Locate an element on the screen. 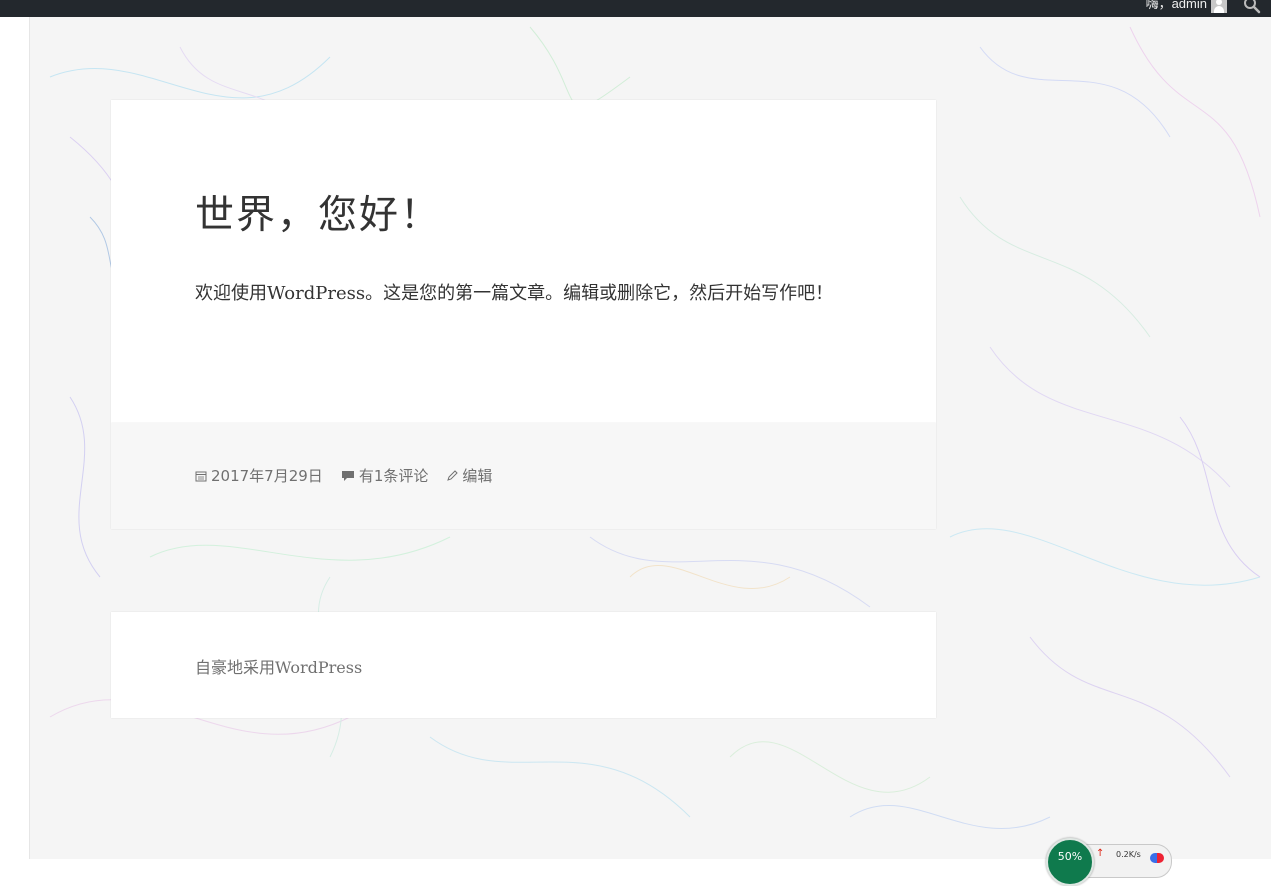  calendar-icon is located at coordinates (201, 476).